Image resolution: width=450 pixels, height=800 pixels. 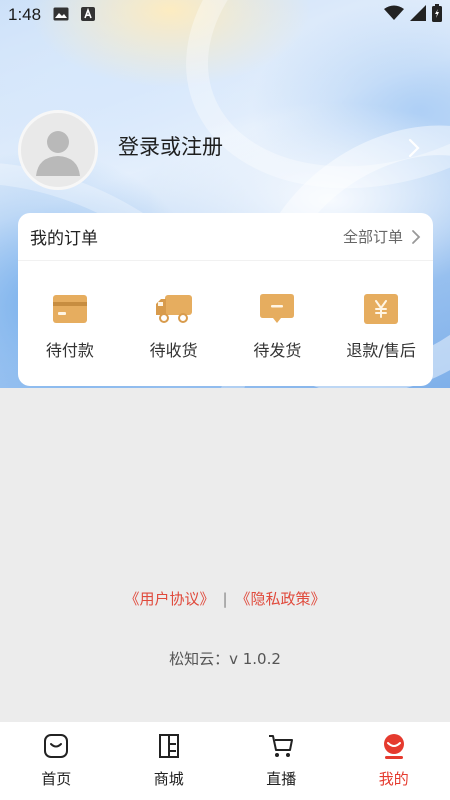 What do you see at coordinates (437, 15) in the screenshot?
I see `battery-icon` at bounding box center [437, 15].